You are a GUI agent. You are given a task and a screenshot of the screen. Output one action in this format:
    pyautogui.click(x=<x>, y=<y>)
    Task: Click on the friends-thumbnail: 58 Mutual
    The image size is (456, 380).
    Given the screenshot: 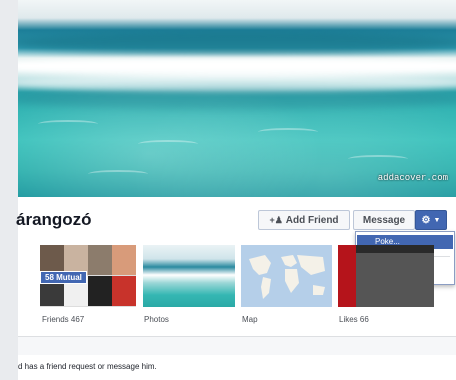 What is the action you would take?
    pyautogui.click(x=88, y=276)
    